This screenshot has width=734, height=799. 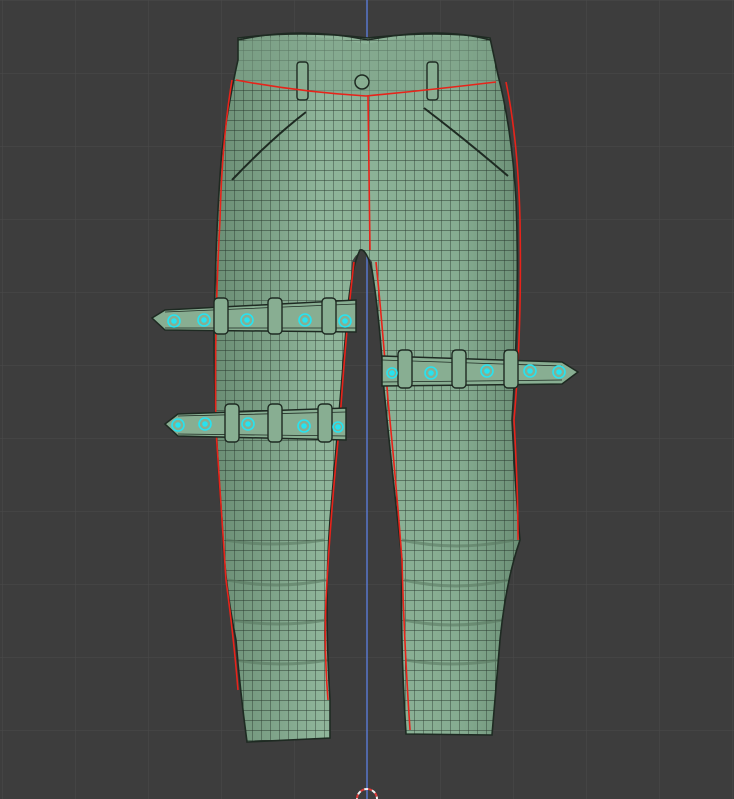 I want to click on waist-button, so click(x=362, y=82).